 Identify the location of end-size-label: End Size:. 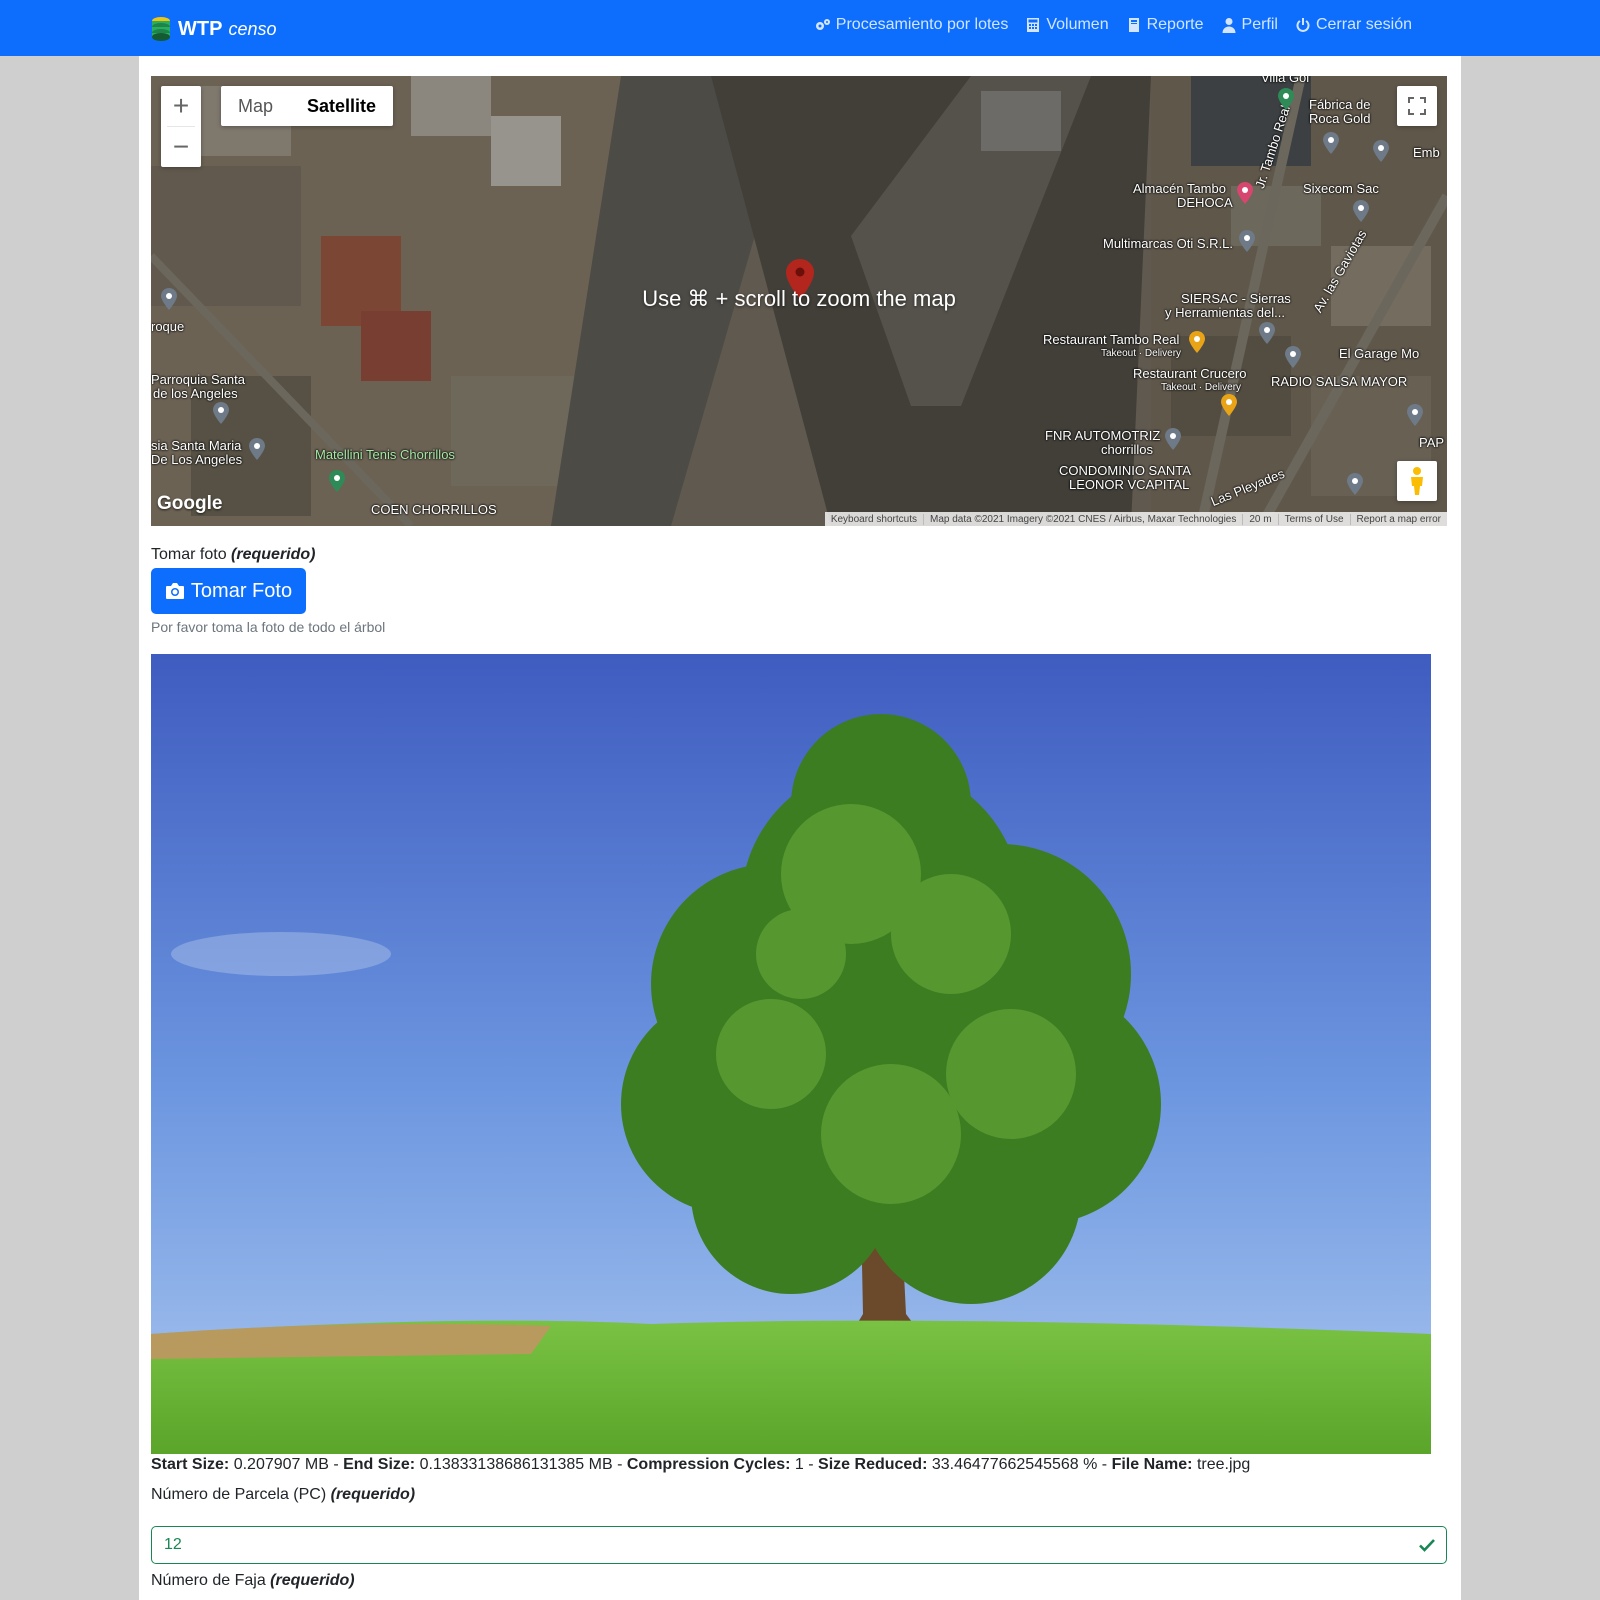
(379, 1464).